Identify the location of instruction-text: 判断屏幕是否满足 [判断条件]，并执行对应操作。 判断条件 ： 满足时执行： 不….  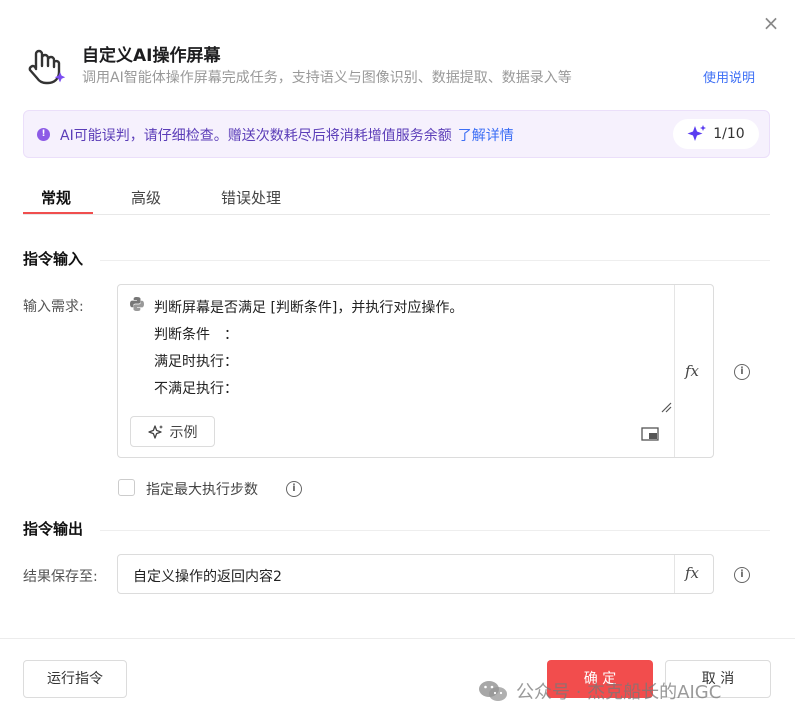
(308, 349).